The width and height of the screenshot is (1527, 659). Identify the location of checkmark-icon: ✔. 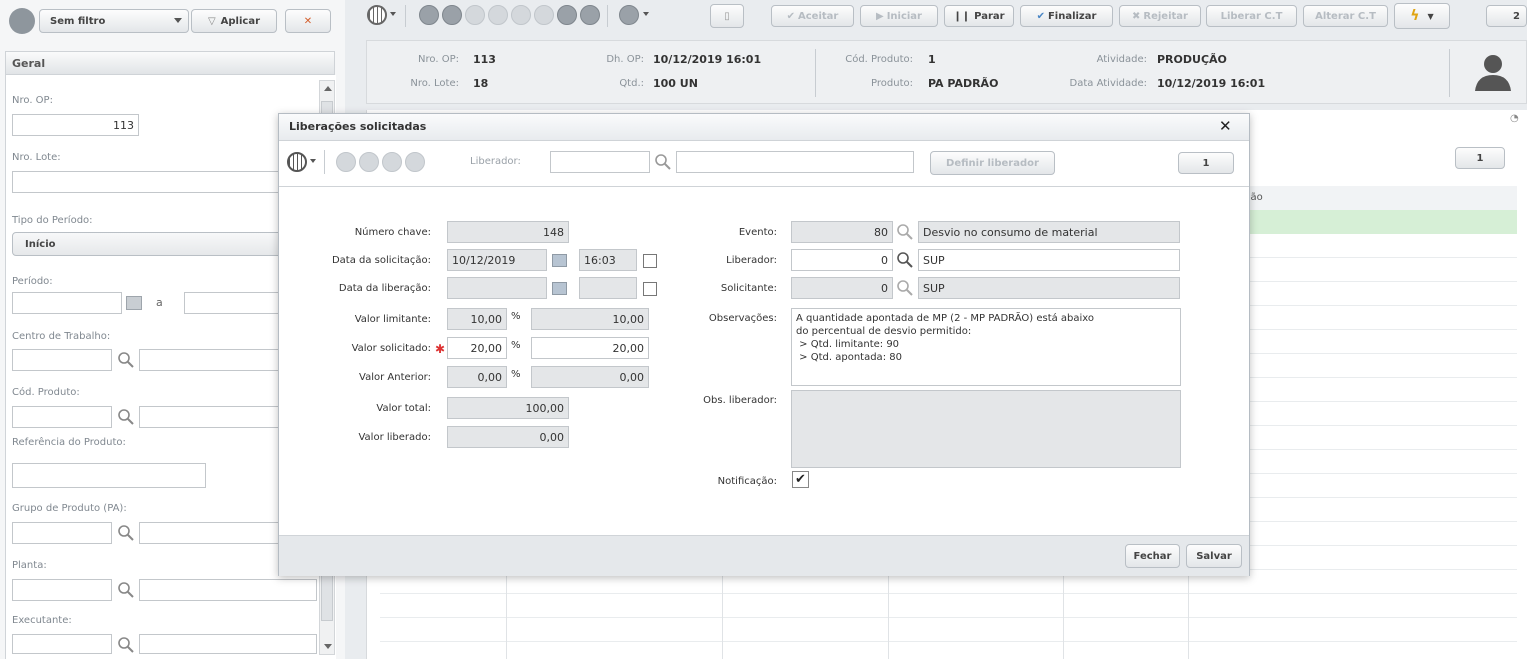
(800, 479).